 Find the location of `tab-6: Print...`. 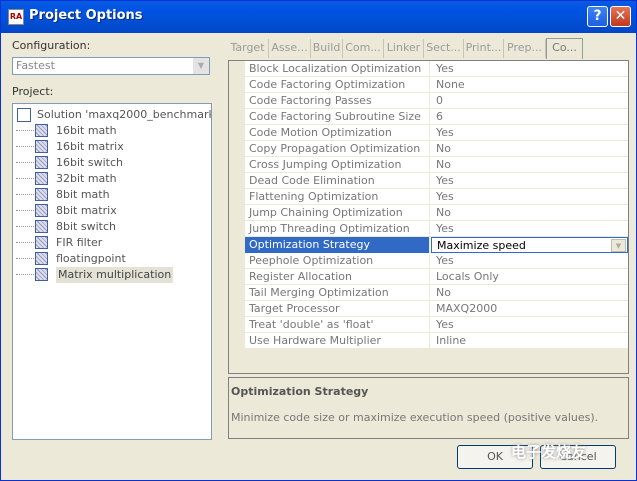

tab-6: Print... is located at coordinates (484, 48).